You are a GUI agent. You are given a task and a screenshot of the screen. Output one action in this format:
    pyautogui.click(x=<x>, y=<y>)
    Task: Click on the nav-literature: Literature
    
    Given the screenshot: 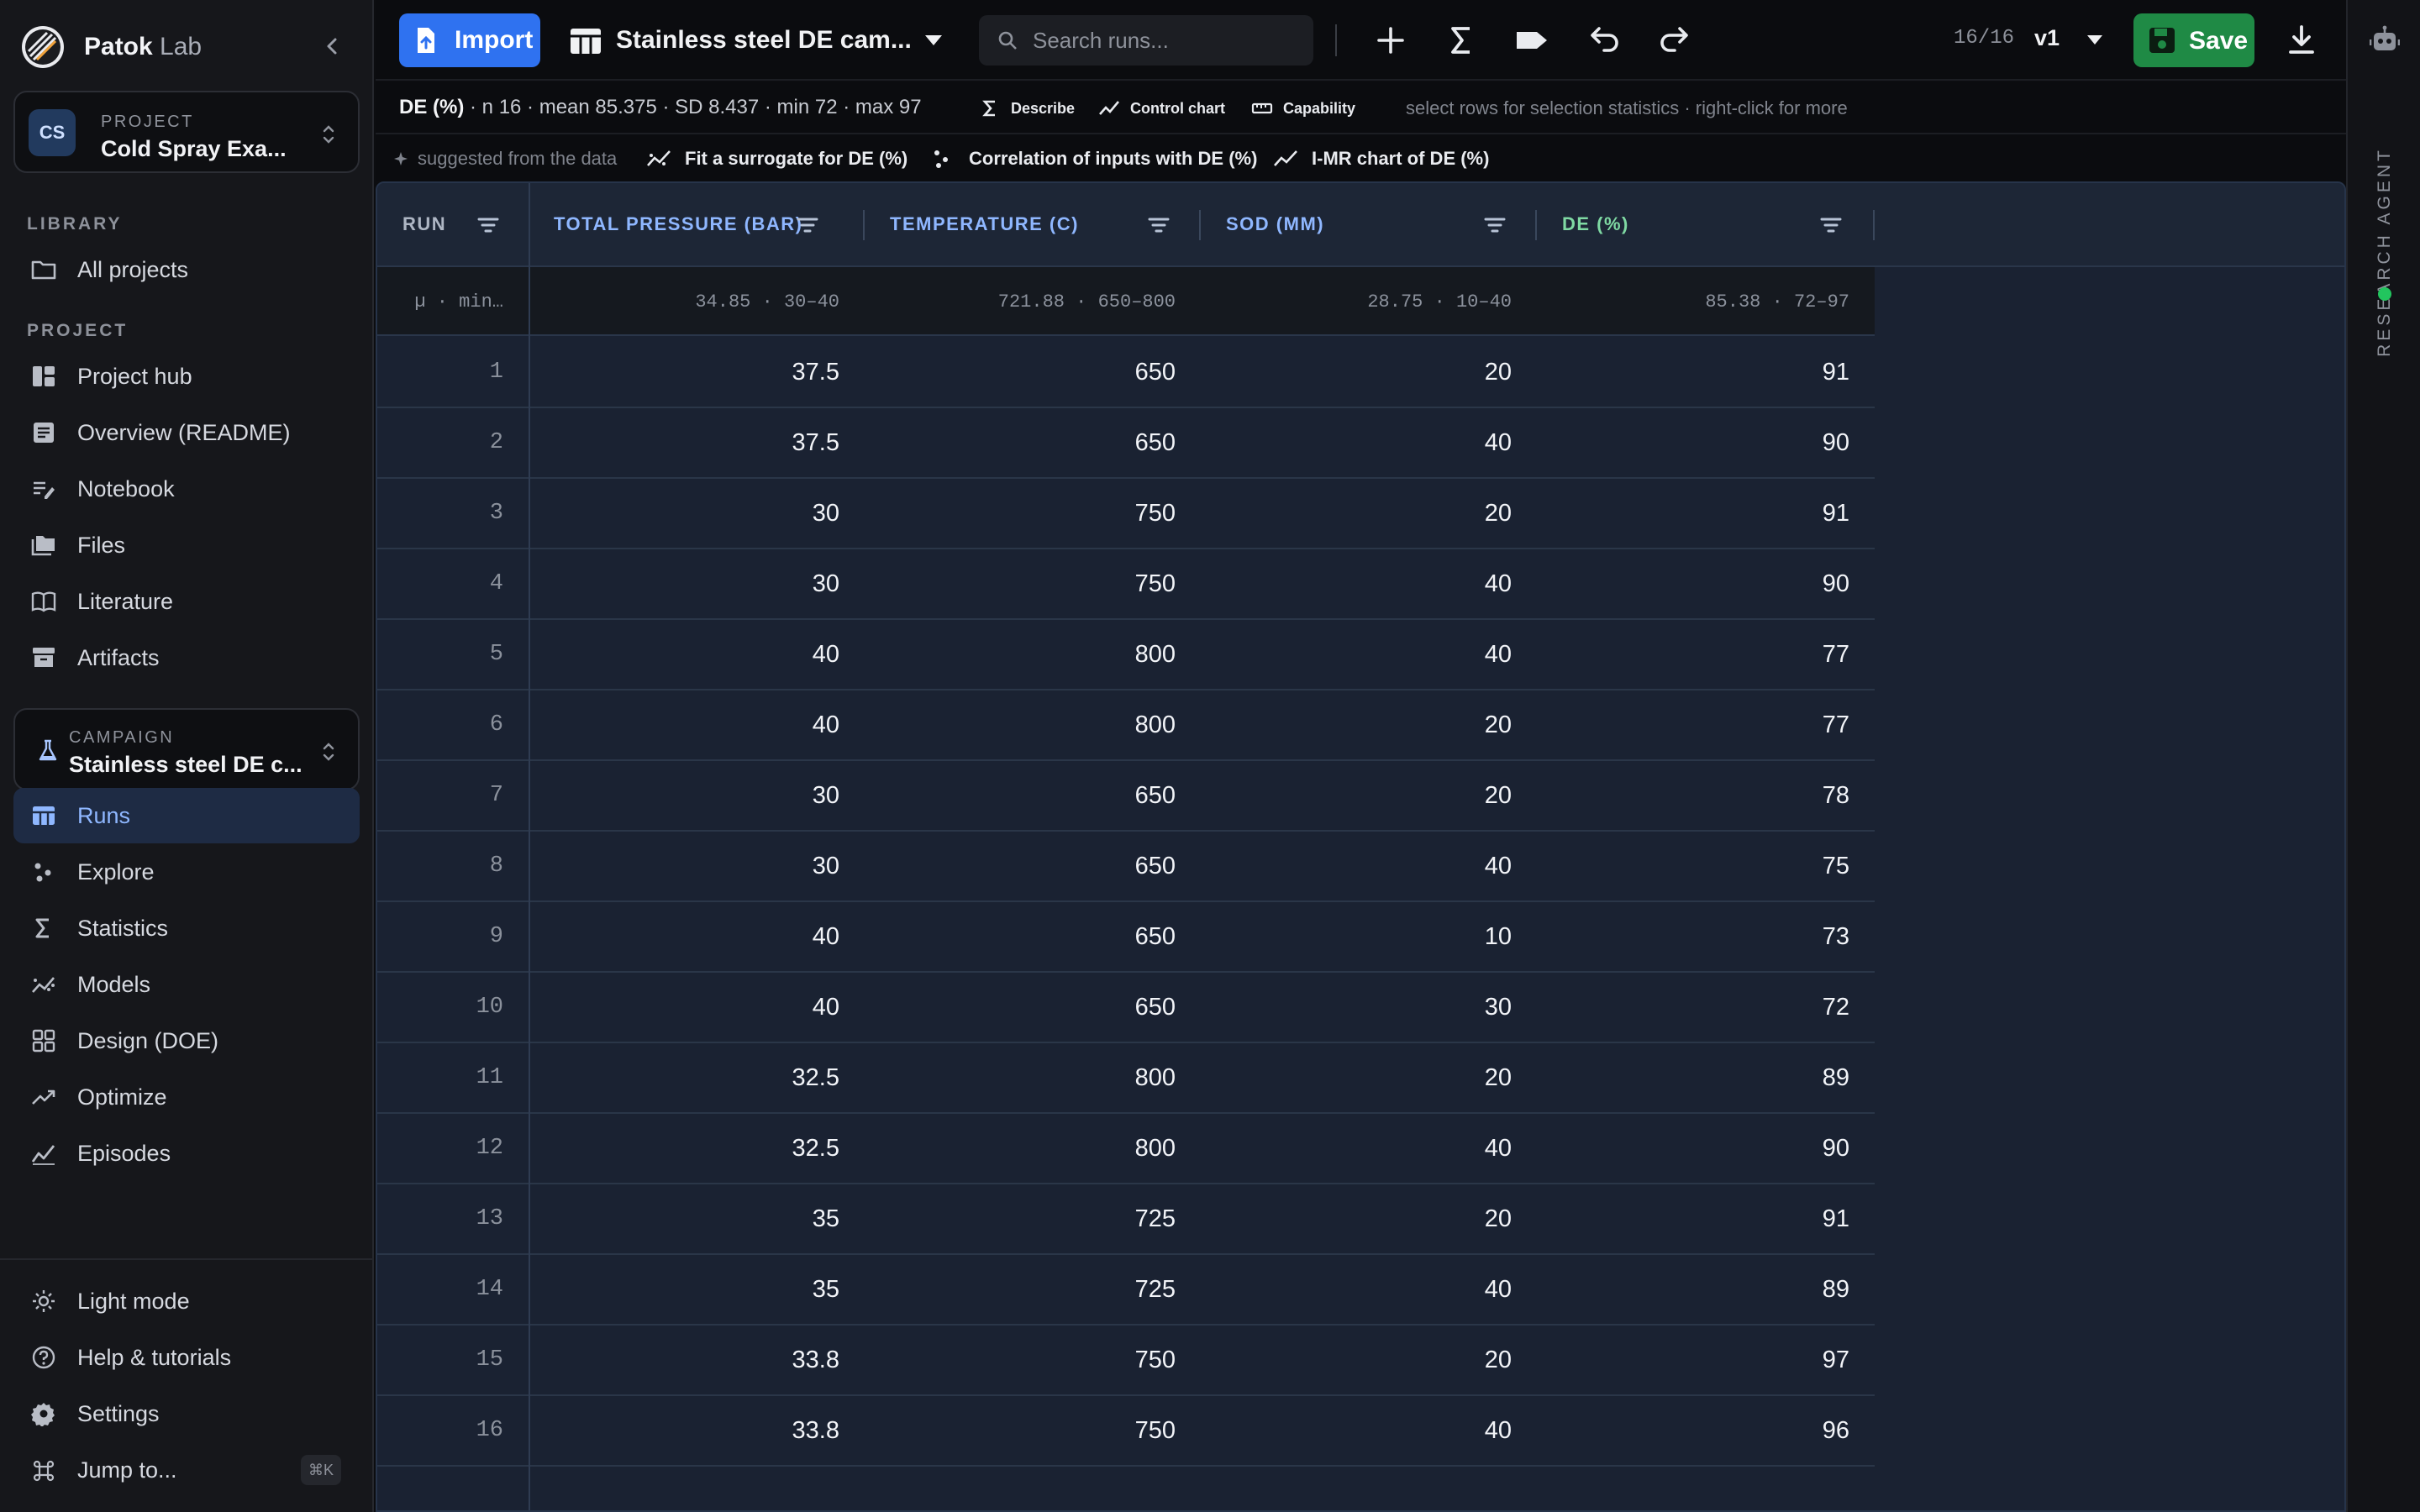 What is the action you would take?
    pyautogui.click(x=187, y=601)
    